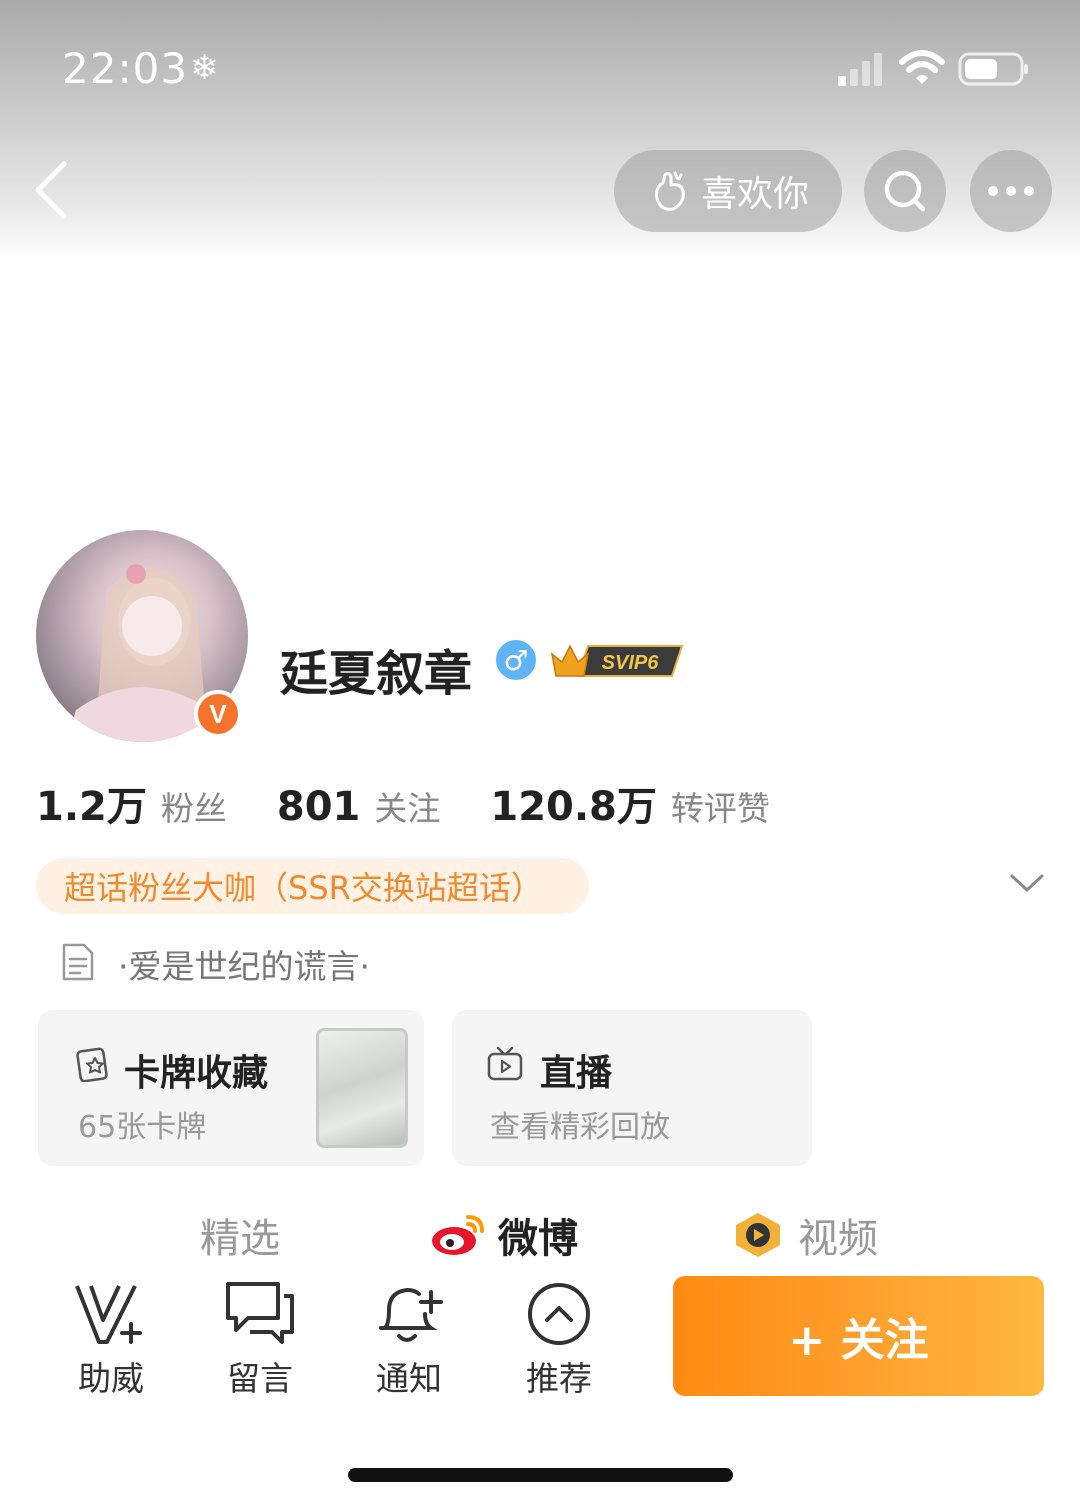 Image resolution: width=1080 pixels, height=1505 pixels. I want to click on followers-stat: 1.2万 粉丝, so click(131, 803).